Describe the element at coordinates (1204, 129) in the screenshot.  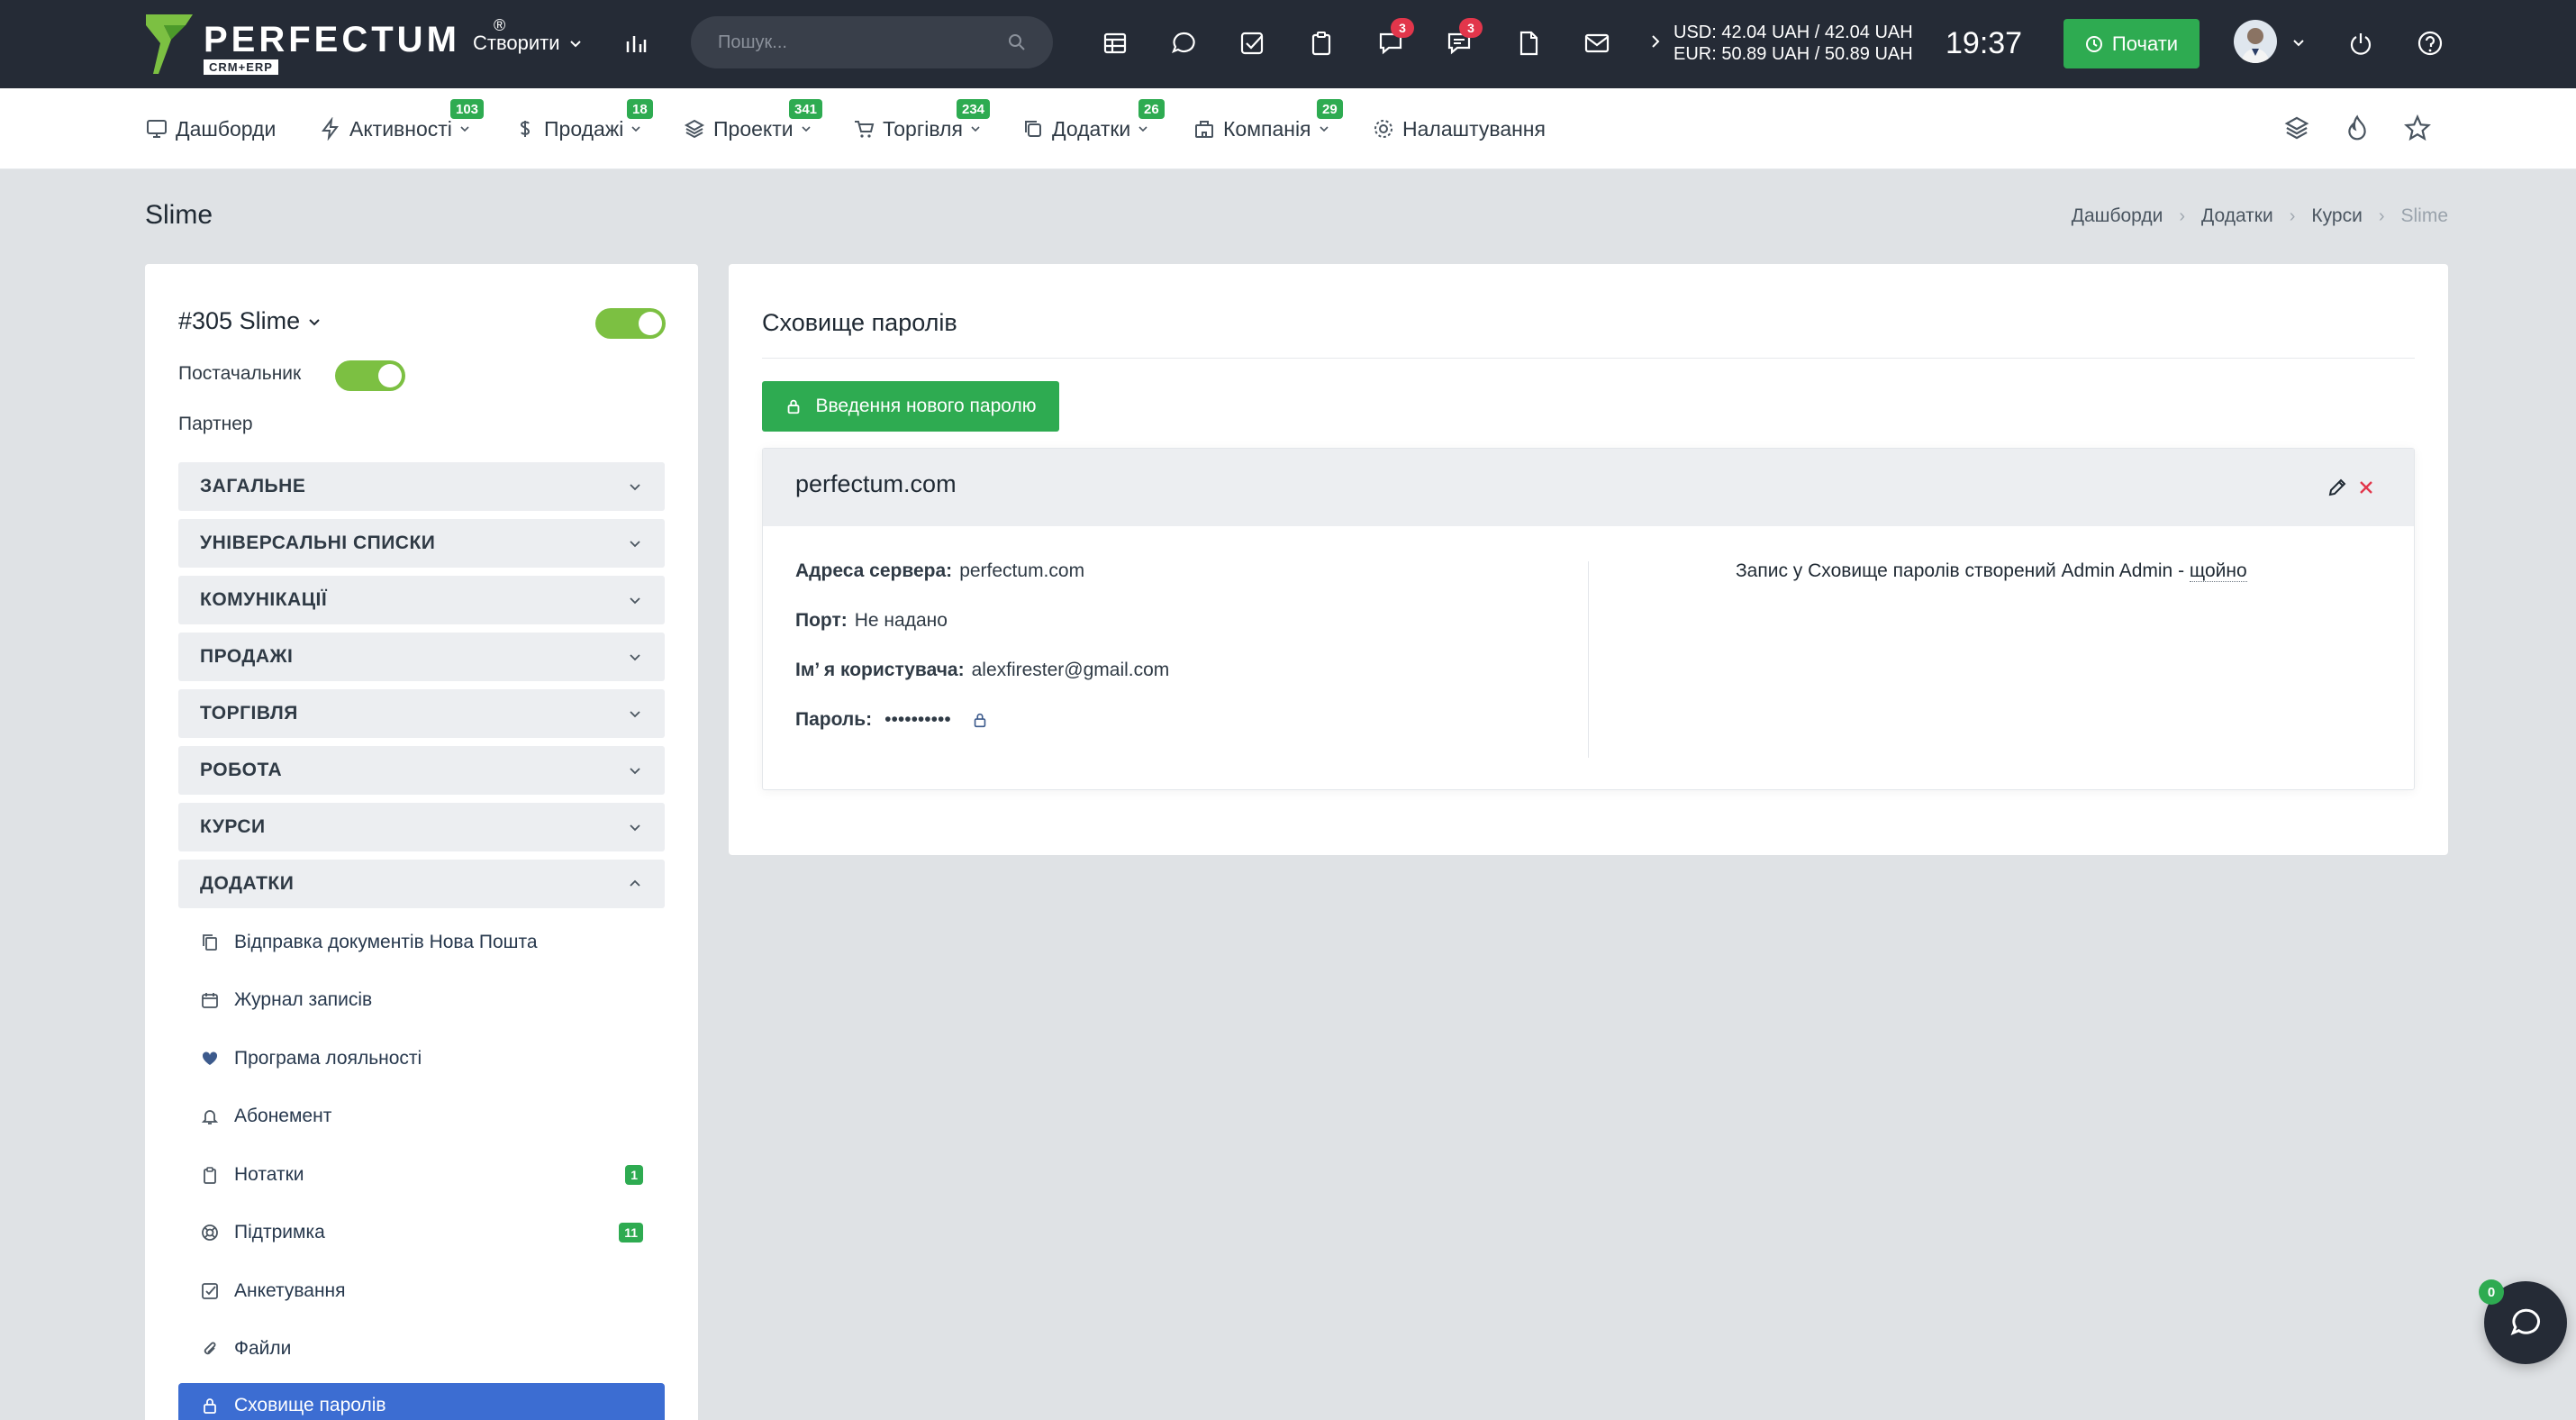
I see `building-icon` at that location.